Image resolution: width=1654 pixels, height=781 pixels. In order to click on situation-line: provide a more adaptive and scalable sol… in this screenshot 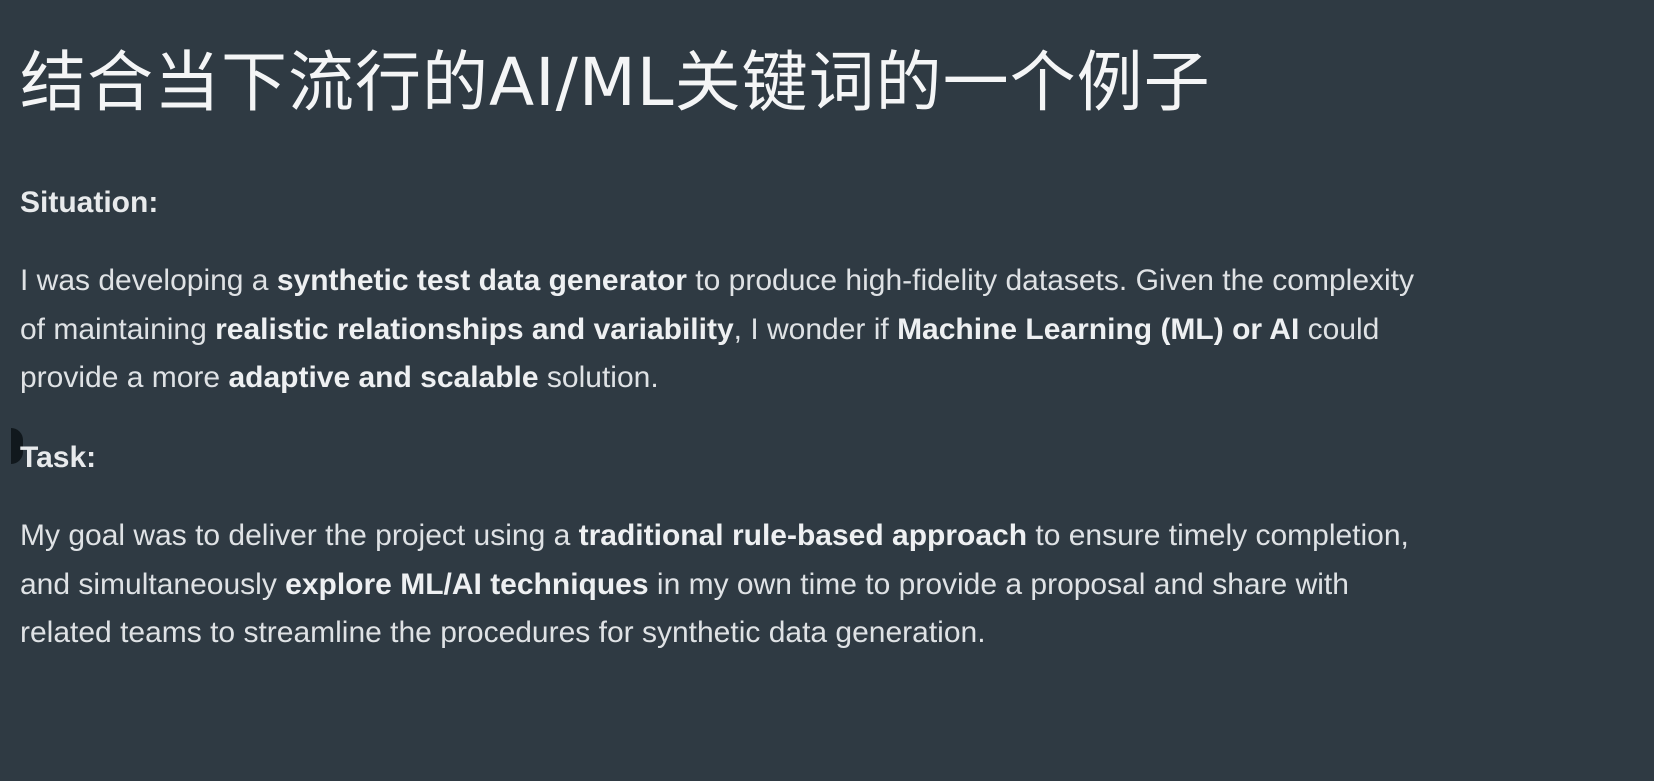, I will do `click(717, 378)`.